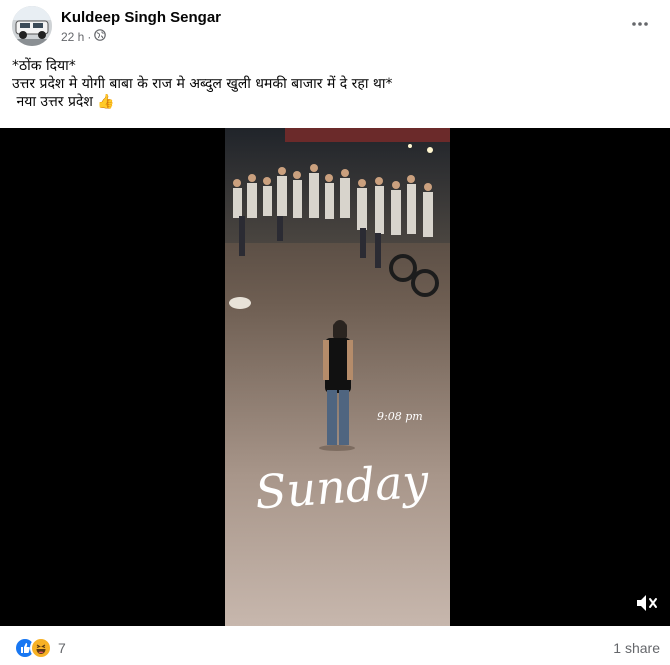  I want to click on globe-icon, so click(100, 36).